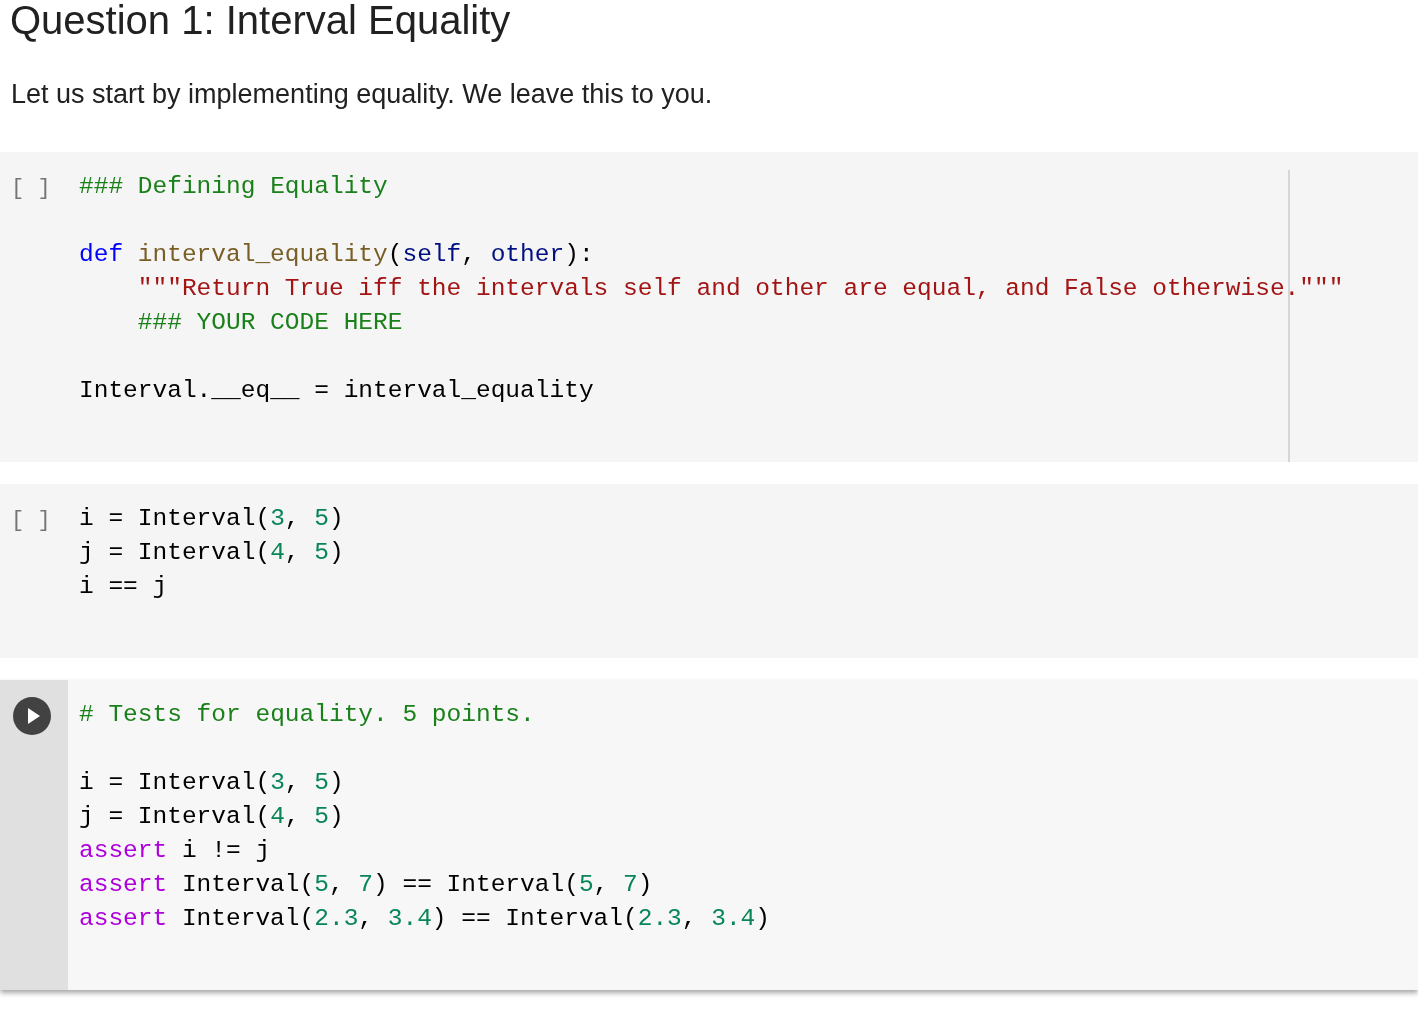 This screenshot has height=1022, width=1418. Describe the element at coordinates (233, 187) in the screenshot. I see `code-line: ### Defining Equality` at that location.